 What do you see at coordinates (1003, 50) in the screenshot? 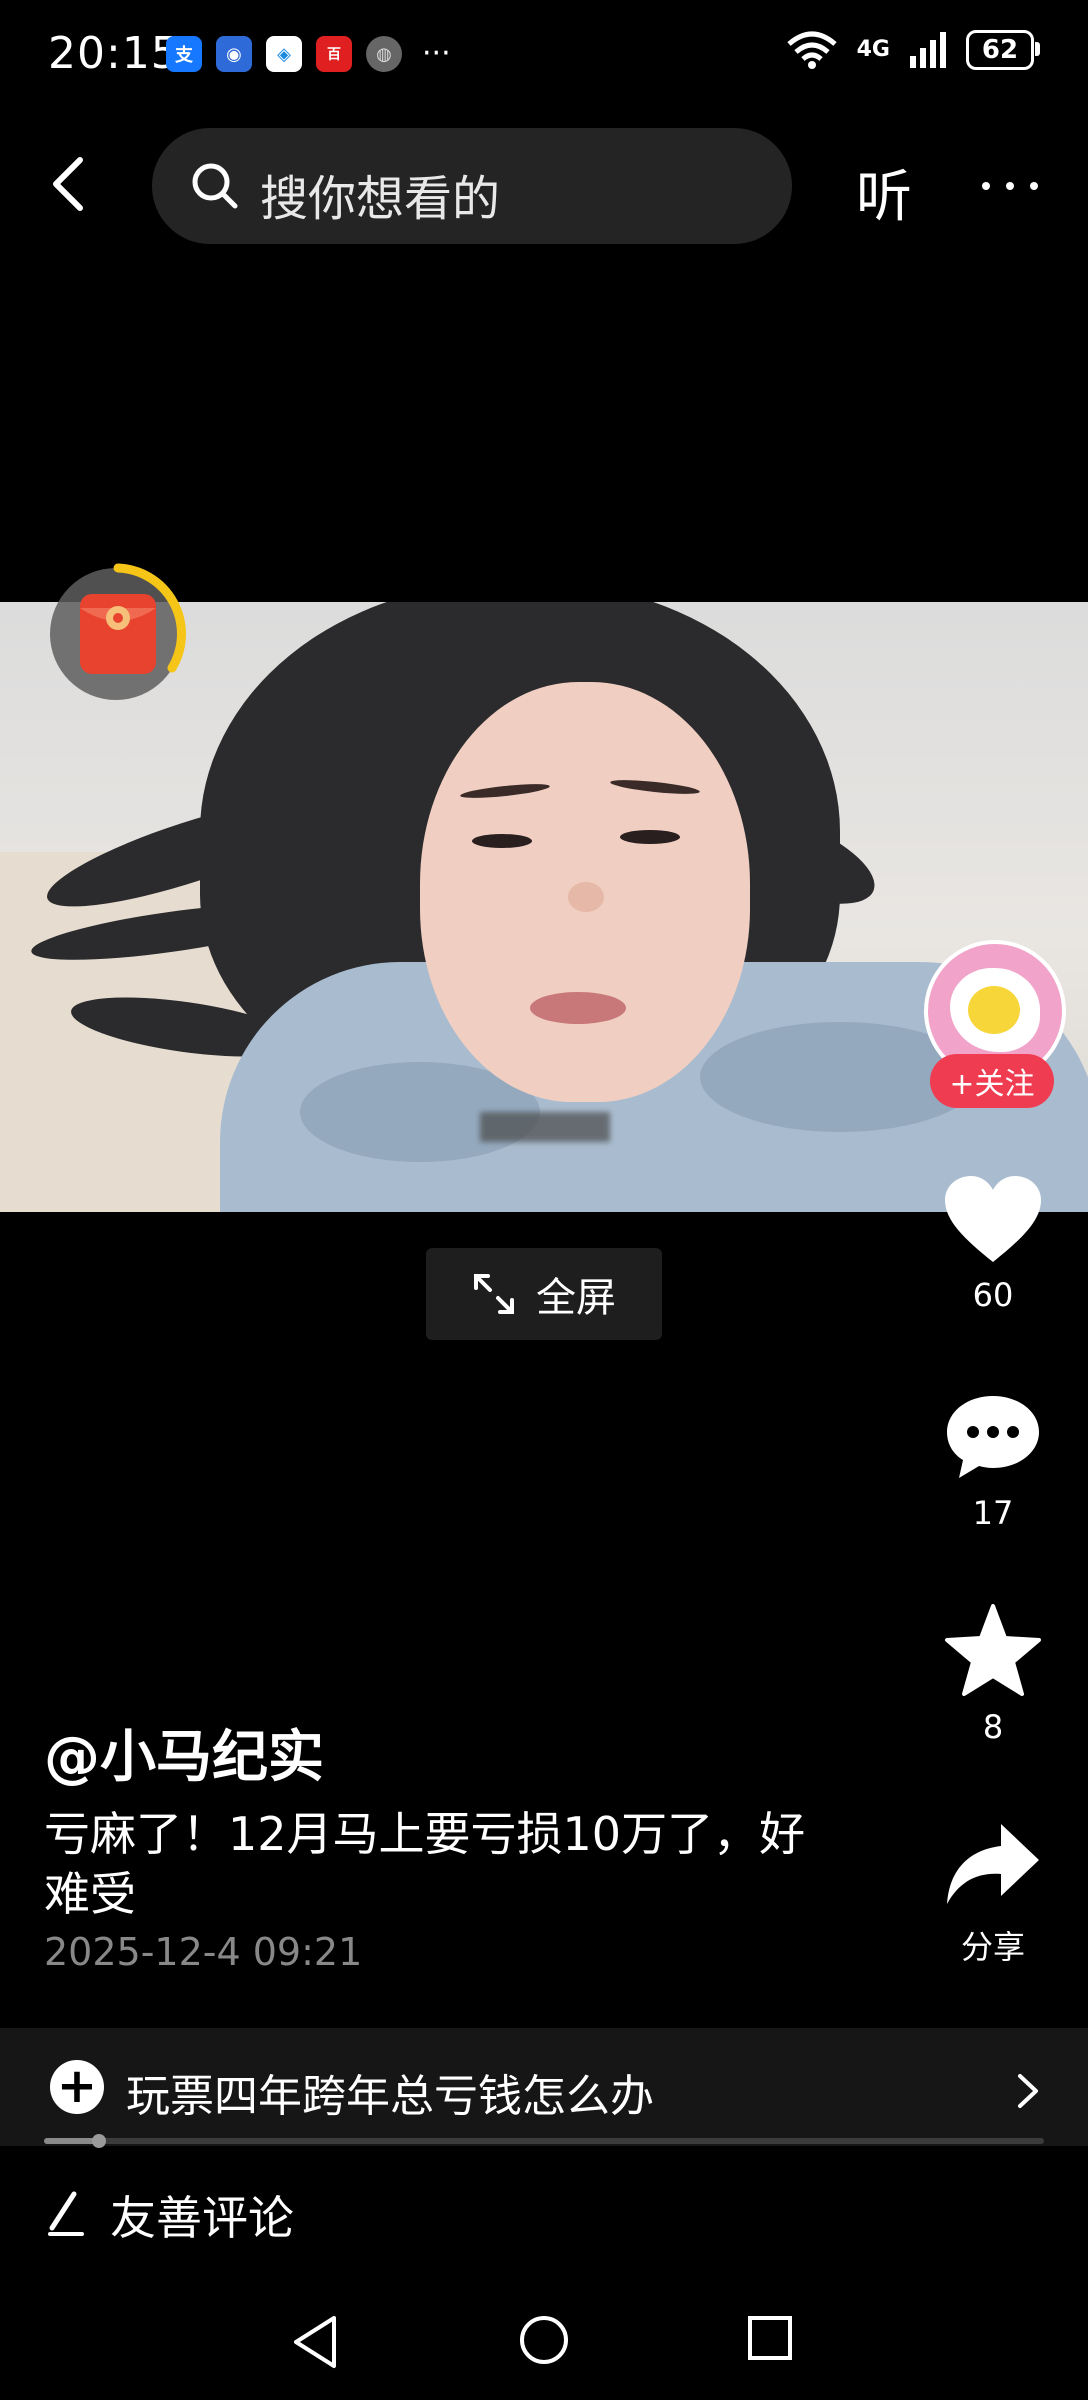
I see `battery-indicator: 62` at bounding box center [1003, 50].